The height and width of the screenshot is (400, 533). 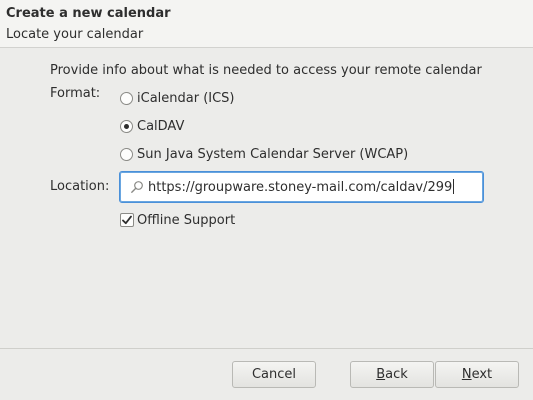 What do you see at coordinates (75, 93) in the screenshot?
I see `format-label: Format:` at bounding box center [75, 93].